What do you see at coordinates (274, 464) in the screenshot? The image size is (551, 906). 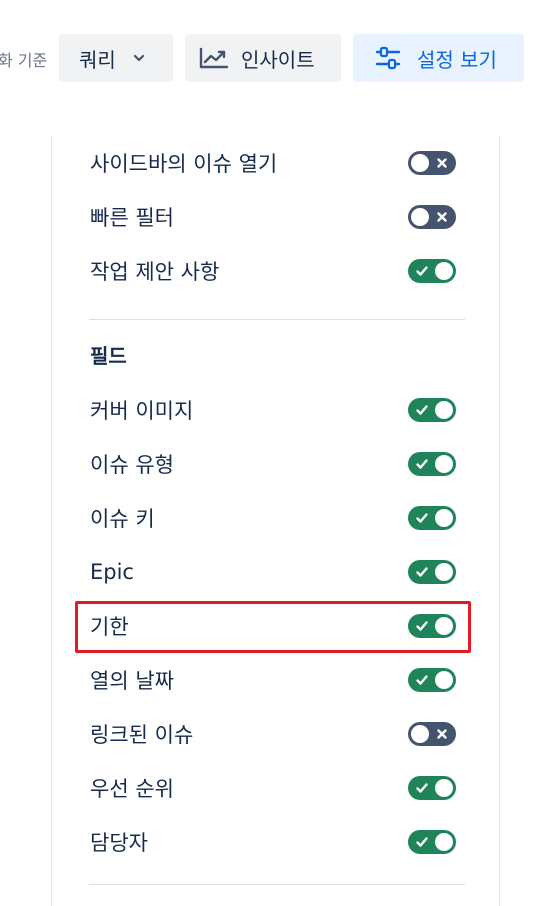 I see `field-row-issue-type: 이슈 유형` at bounding box center [274, 464].